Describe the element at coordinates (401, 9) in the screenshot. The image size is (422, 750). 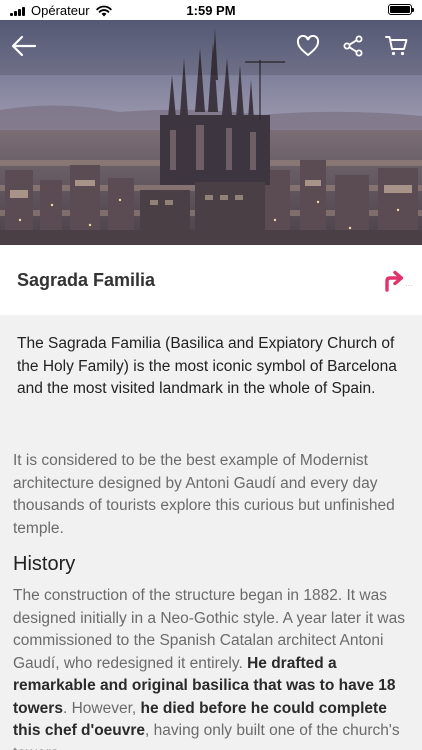
I see `battery-icon` at that location.